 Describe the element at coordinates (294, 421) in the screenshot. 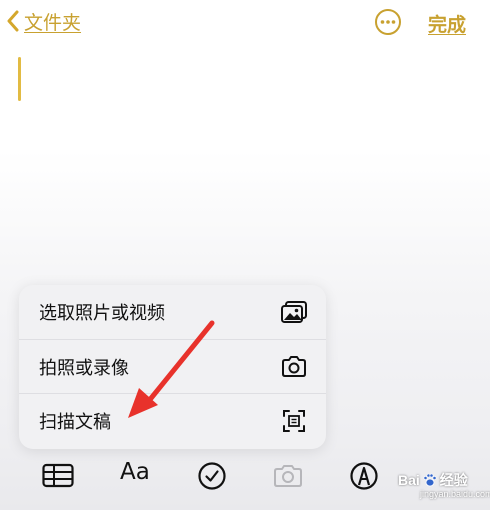

I see `document-scan-icon` at that location.